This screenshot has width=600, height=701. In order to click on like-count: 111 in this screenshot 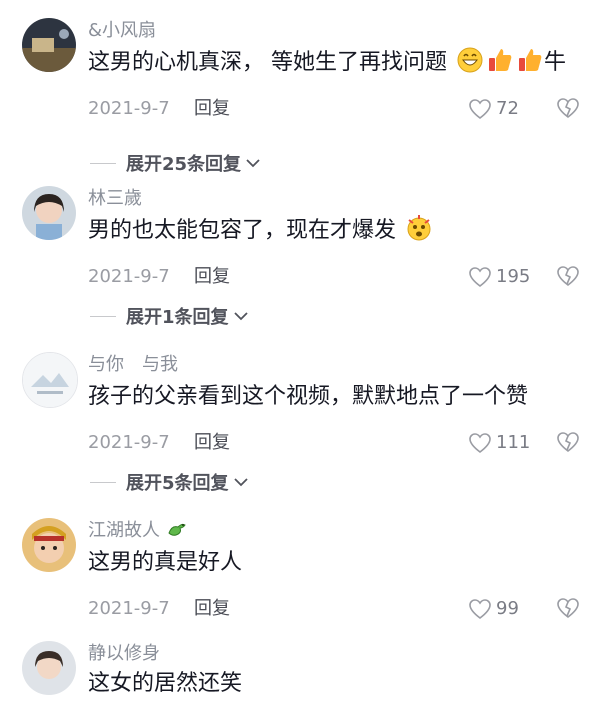, I will do `click(513, 442)`.